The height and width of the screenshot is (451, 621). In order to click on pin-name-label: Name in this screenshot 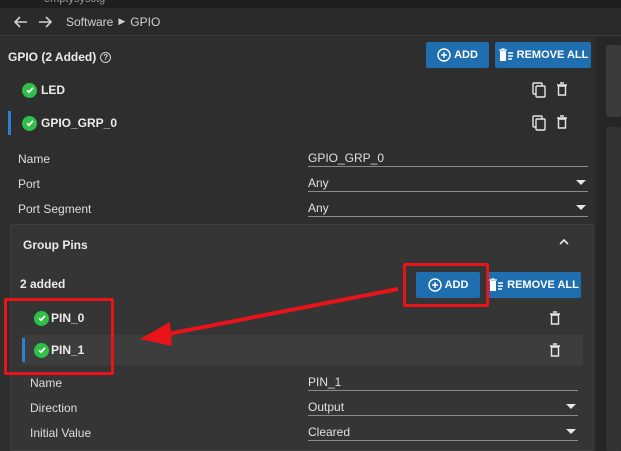, I will do `click(46, 383)`.